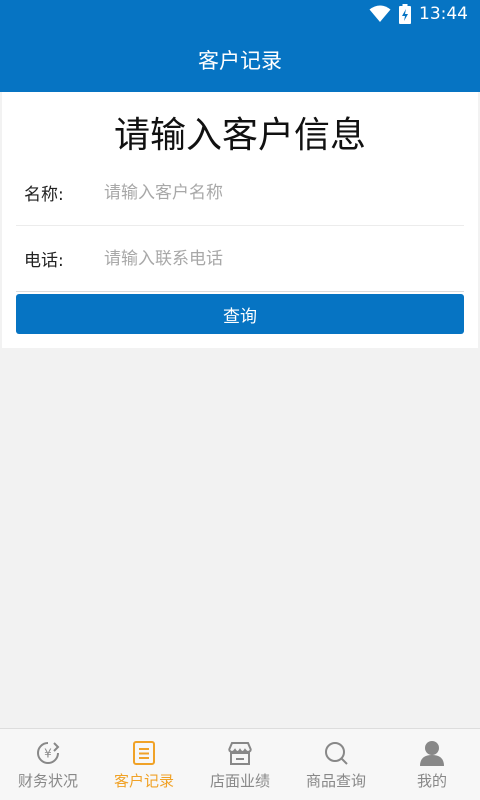 The width and height of the screenshot is (480, 800). What do you see at coordinates (44, 261) in the screenshot?
I see `phone-label: 电话:` at bounding box center [44, 261].